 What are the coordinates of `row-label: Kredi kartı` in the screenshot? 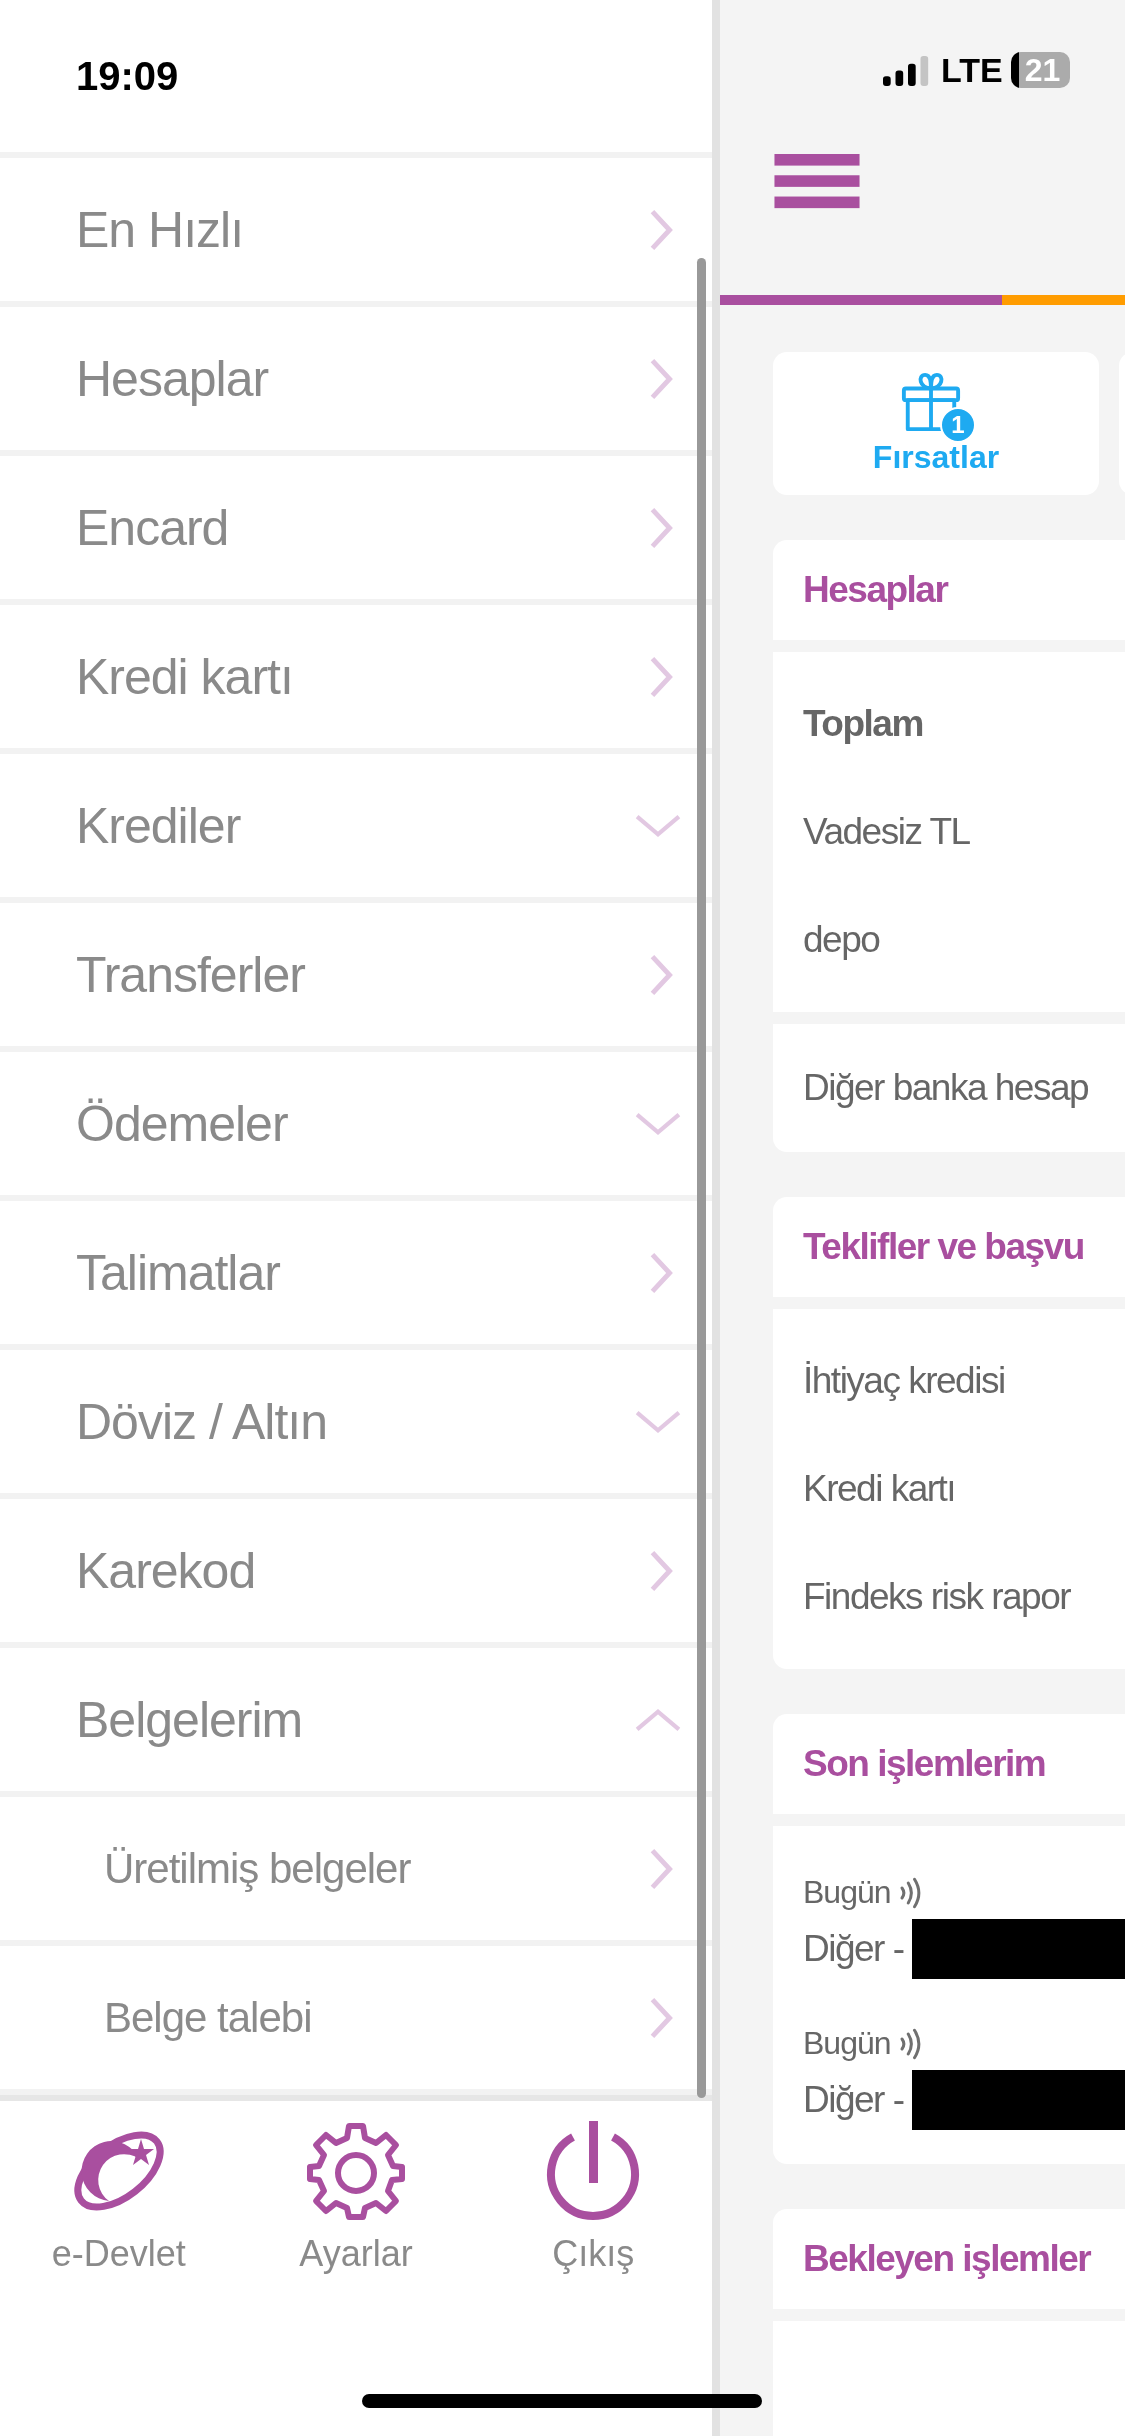 It's located at (879, 1489).